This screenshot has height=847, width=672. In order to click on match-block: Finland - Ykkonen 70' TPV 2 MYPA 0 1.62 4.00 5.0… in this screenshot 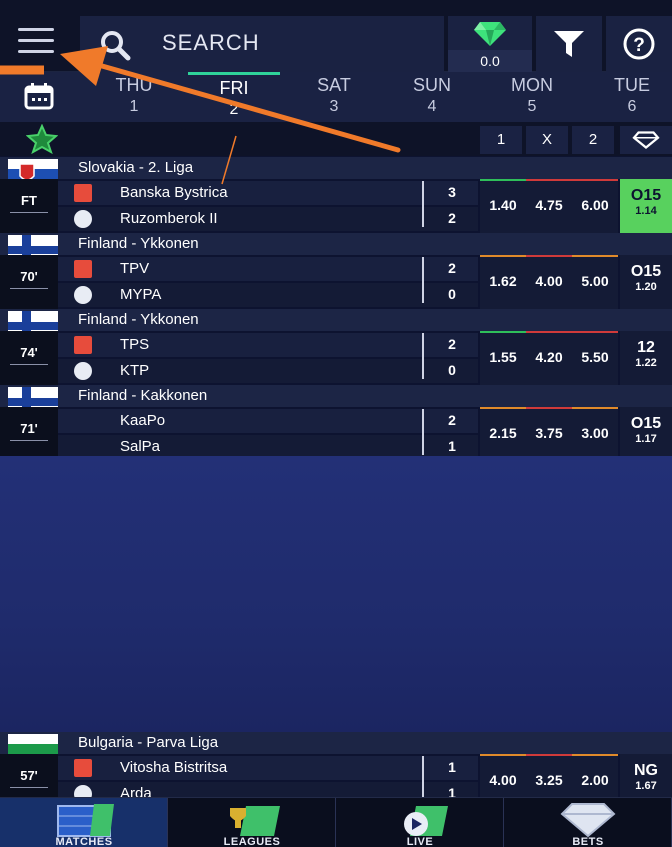, I will do `click(336, 271)`.